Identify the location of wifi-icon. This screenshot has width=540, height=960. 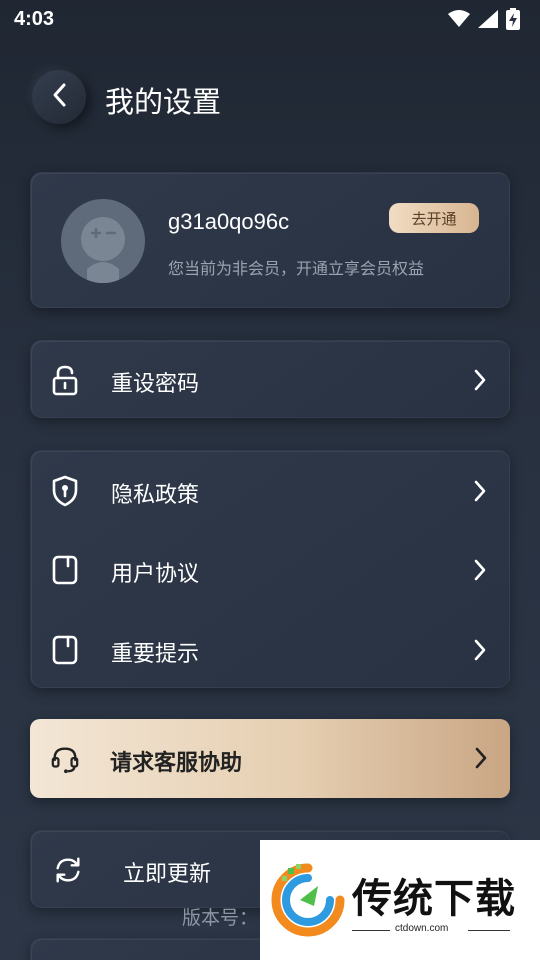
(459, 19).